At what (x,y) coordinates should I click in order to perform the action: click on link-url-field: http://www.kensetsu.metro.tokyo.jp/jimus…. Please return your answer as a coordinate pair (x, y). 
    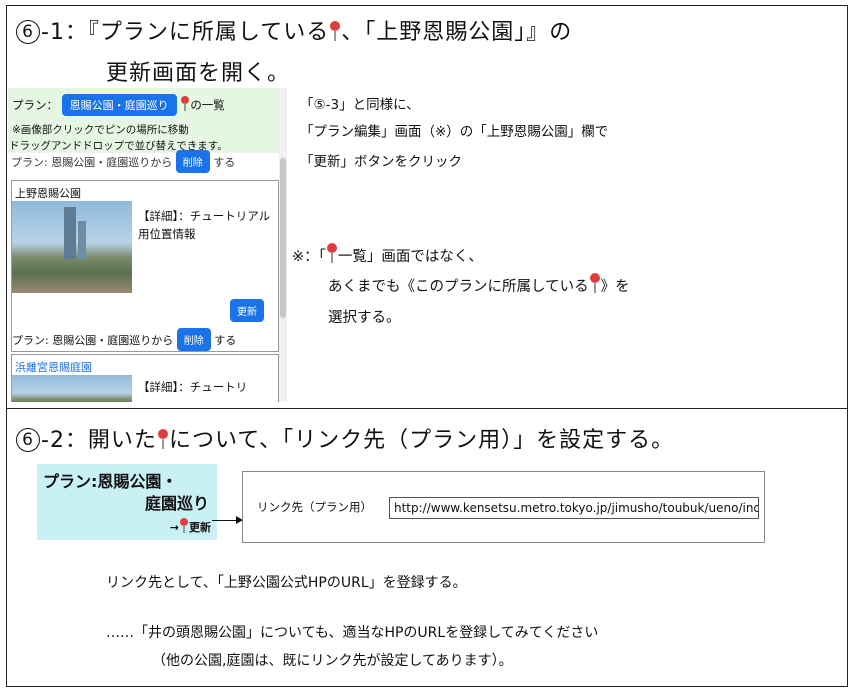
    Looking at the image, I should click on (574, 508).